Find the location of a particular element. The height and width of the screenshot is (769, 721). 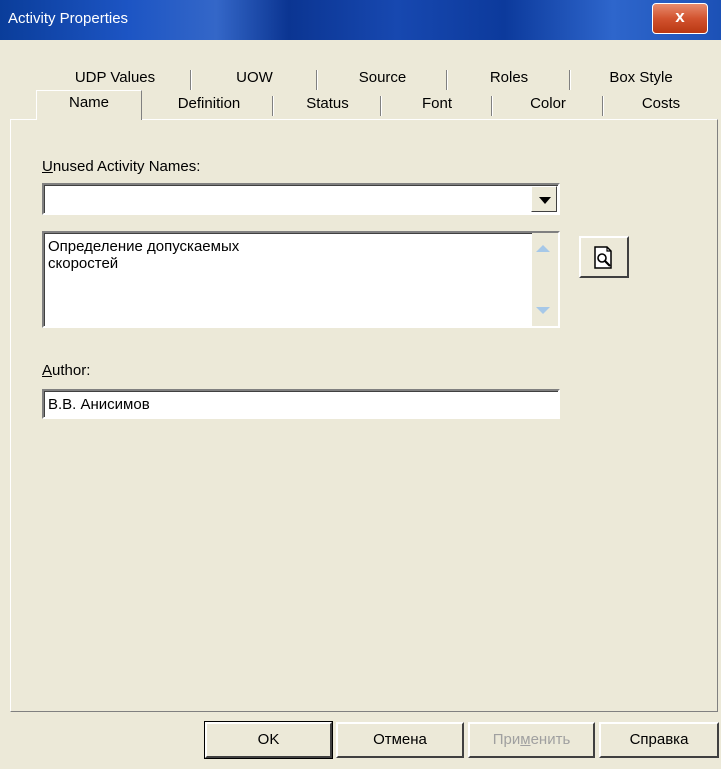

tab-source: Source is located at coordinates (383, 78).